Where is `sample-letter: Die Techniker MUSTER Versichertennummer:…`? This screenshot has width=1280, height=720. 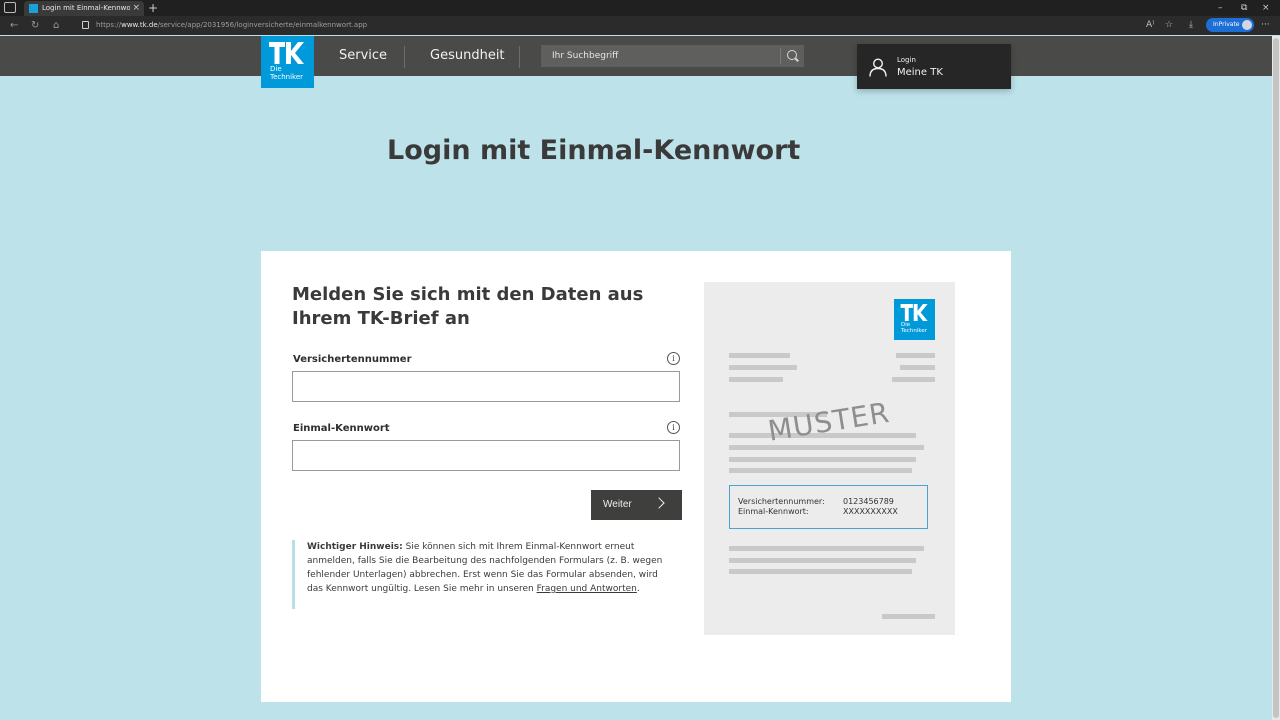
sample-letter: Die Techniker MUSTER Versichertennummer:… is located at coordinates (829, 458).